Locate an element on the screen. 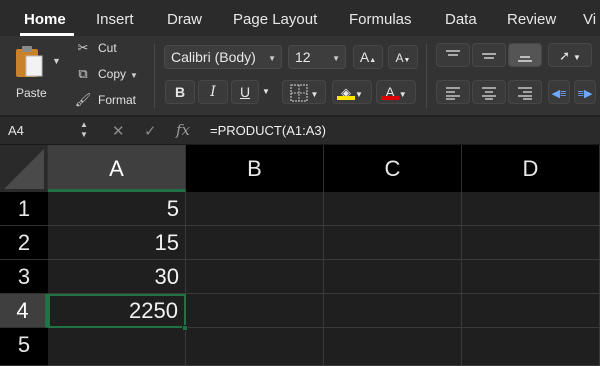 This screenshot has height=366, width=600. select-all-corner is located at coordinates (24, 168).